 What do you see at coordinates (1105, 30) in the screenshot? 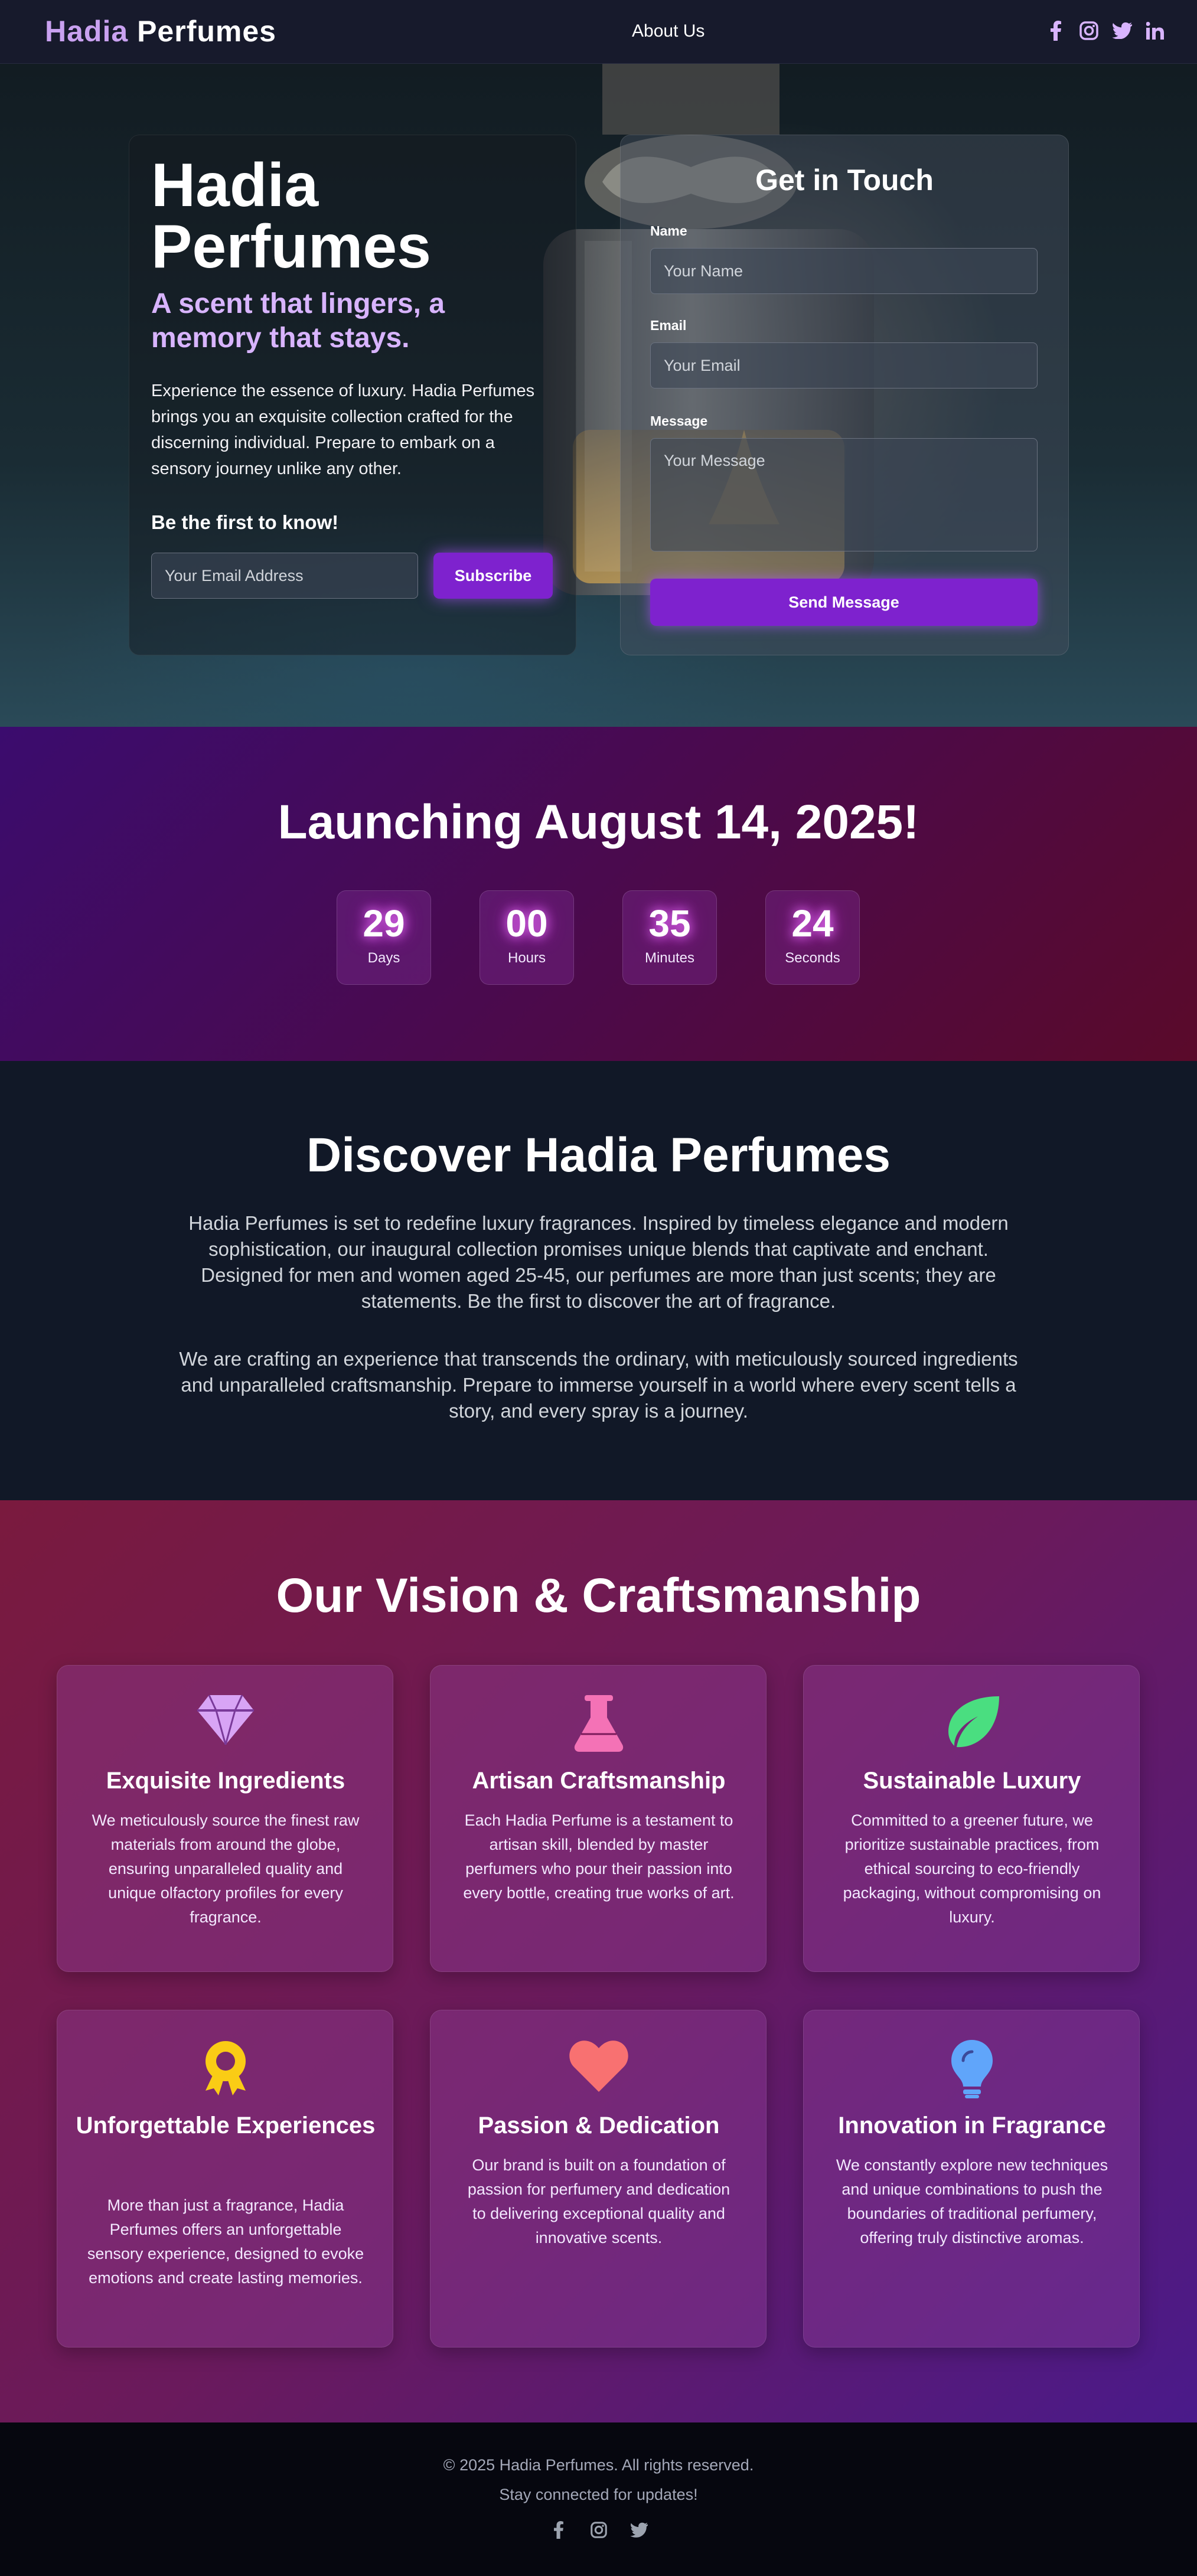
I see `nav-social-links` at bounding box center [1105, 30].